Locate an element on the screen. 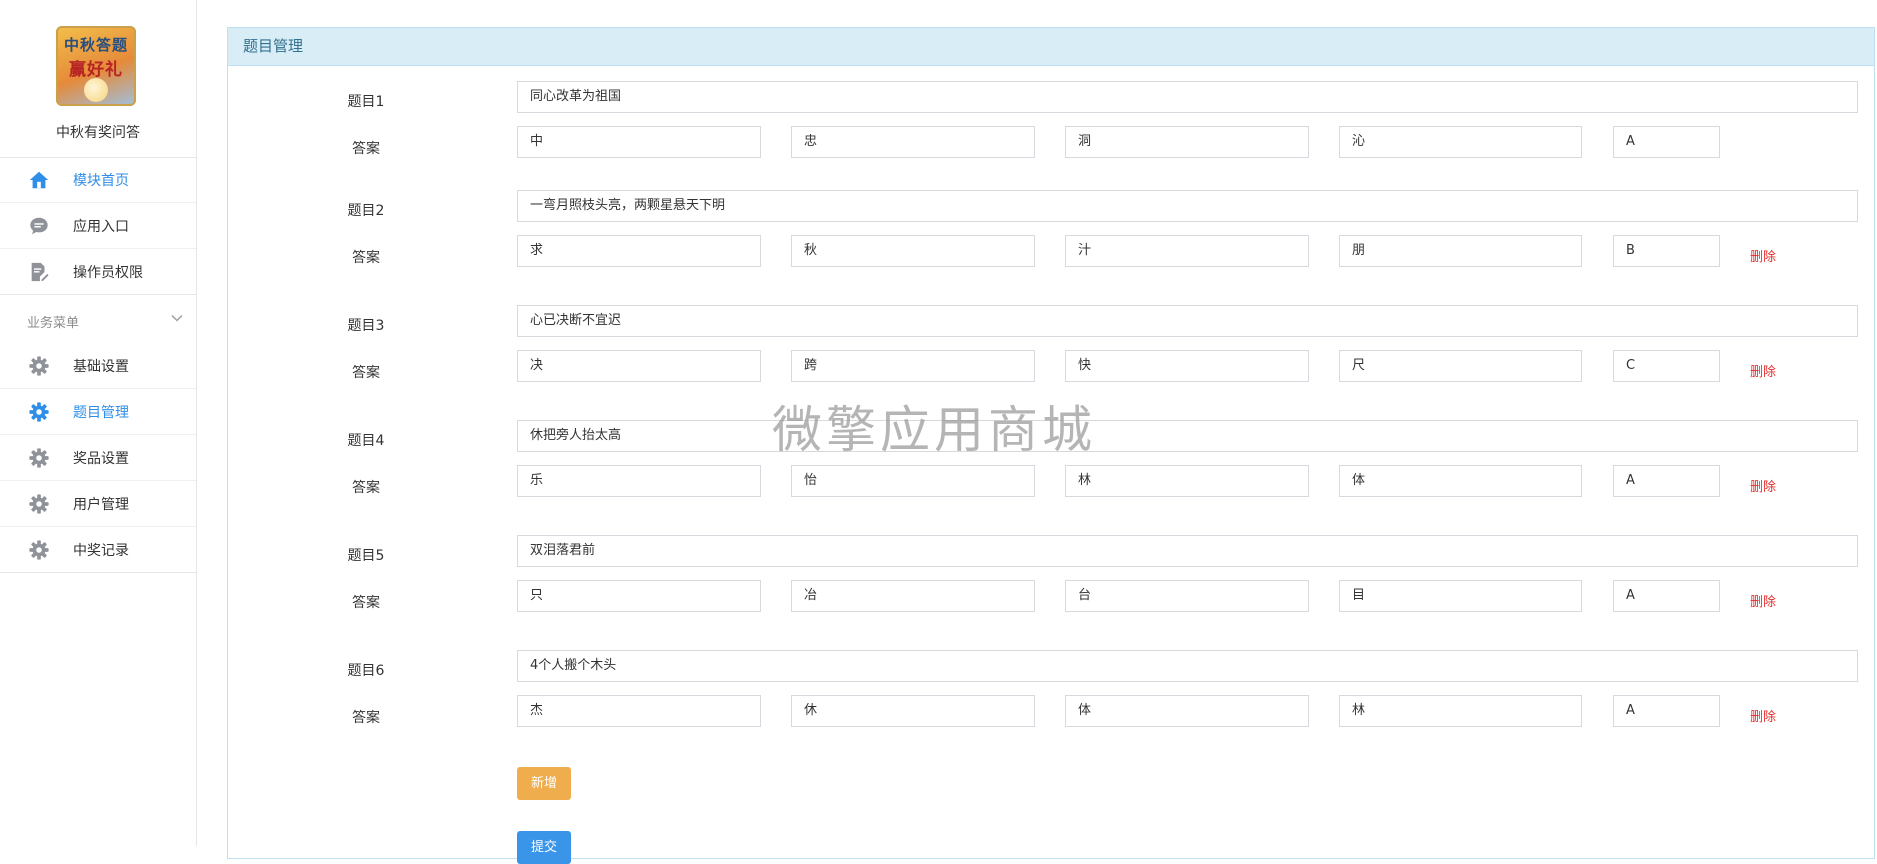 The height and width of the screenshot is (864, 1877). sidebar-item-label: 模块首页 is located at coordinates (101, 181).